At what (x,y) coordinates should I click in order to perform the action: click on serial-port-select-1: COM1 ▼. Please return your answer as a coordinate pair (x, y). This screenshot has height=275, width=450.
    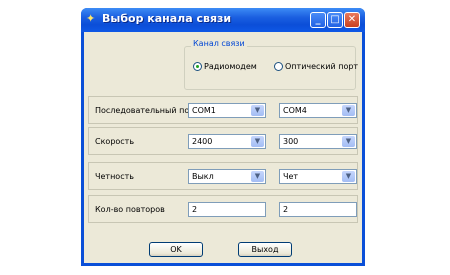
    Looking at the image, I should click on (227, 110).